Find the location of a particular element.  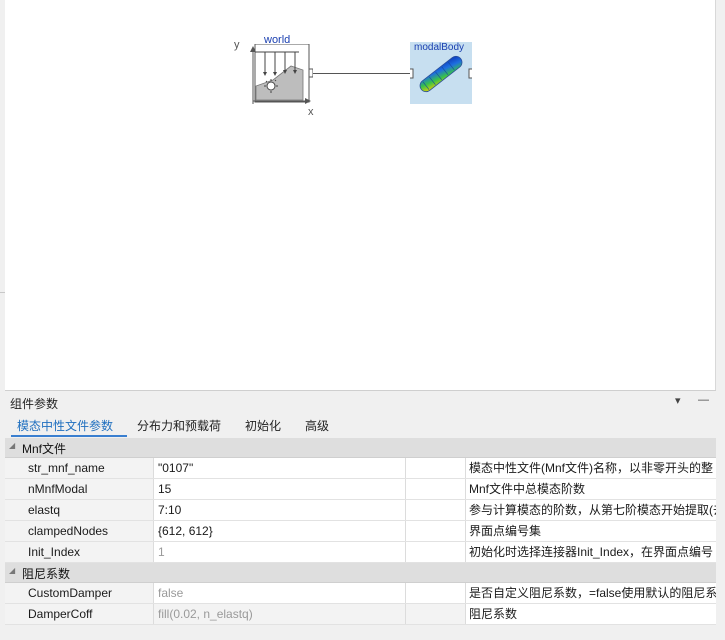

tab-advanced: 高级 is located at coordinates (317, 426).